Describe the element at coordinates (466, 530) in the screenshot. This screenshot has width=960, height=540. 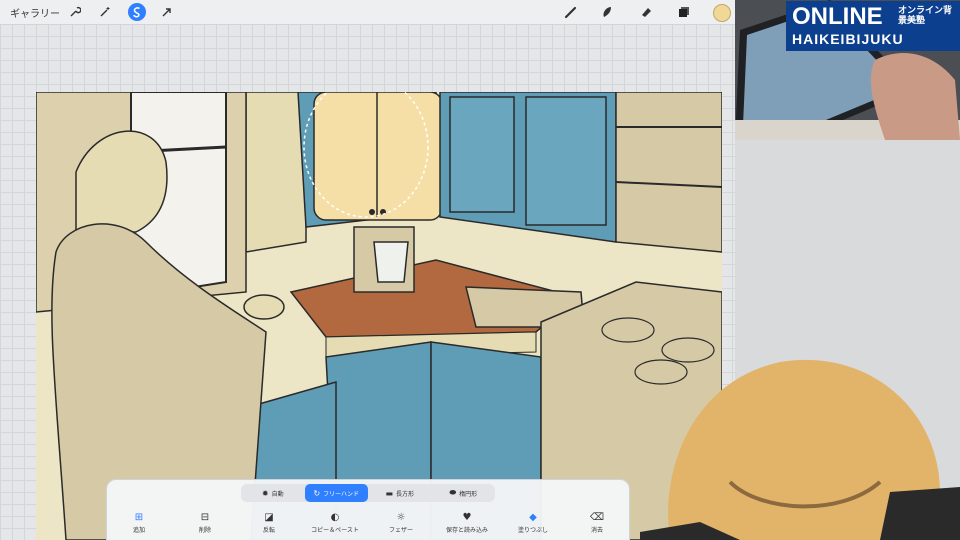
I see `action-label: 保存と読み込み` at that location.